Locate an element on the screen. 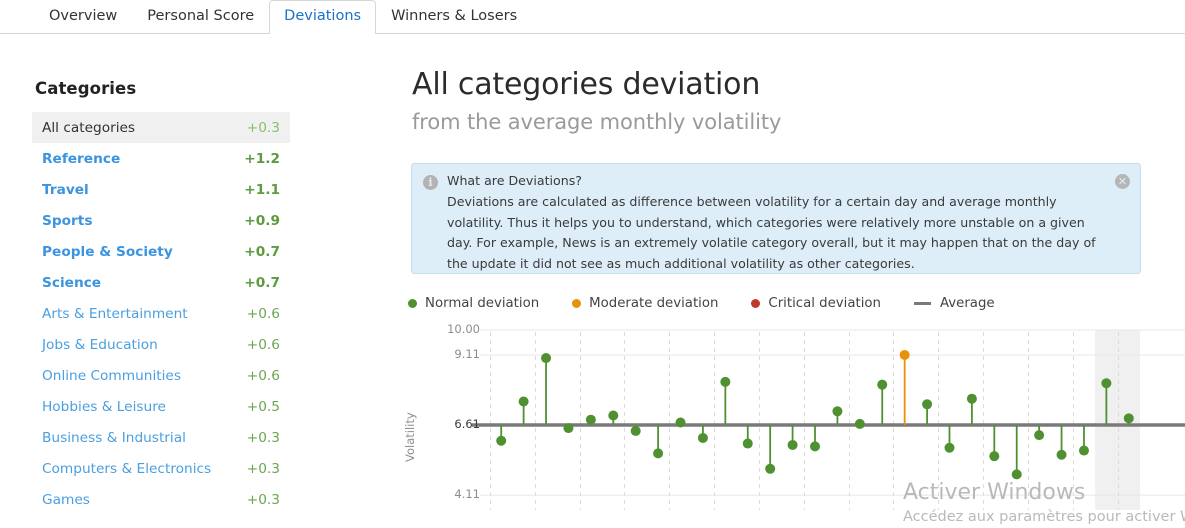 The height and width of the screenshot is (528, 1185). category-row: Arts & Entertainment +0.6 is located at coordinates (161, 313).